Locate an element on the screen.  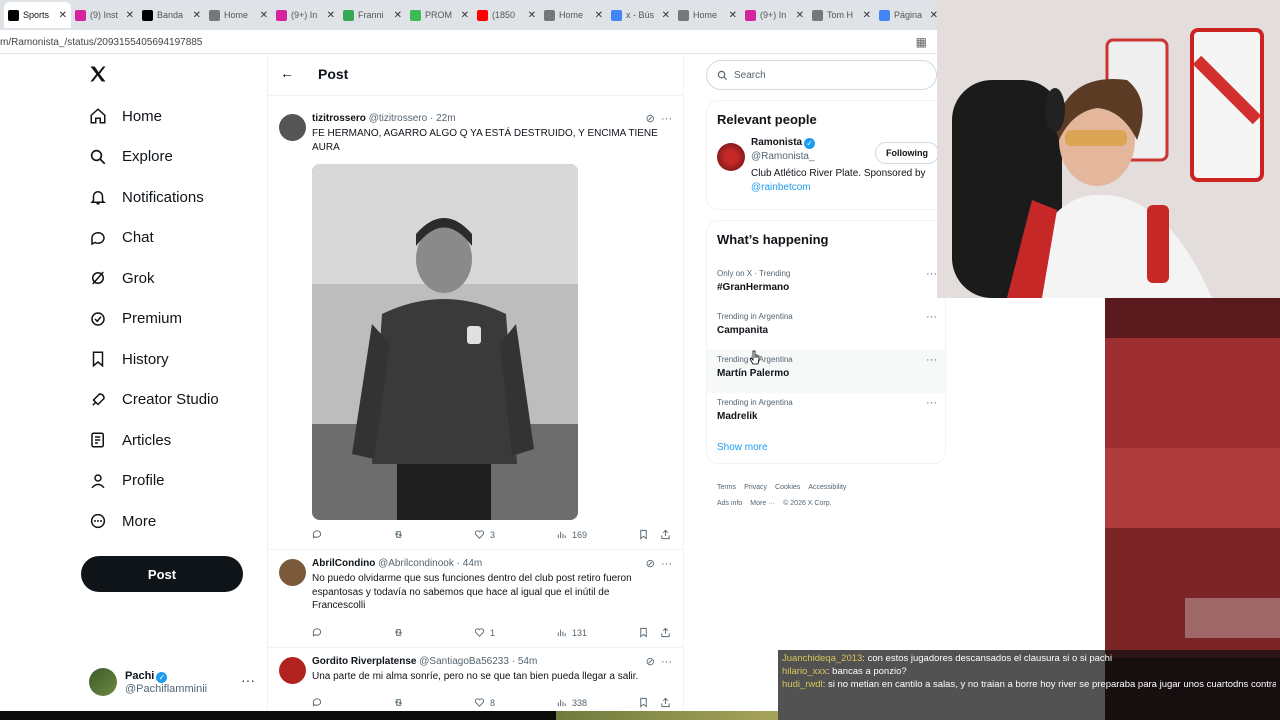
following-button: Following is located at coordinates (907, 153).